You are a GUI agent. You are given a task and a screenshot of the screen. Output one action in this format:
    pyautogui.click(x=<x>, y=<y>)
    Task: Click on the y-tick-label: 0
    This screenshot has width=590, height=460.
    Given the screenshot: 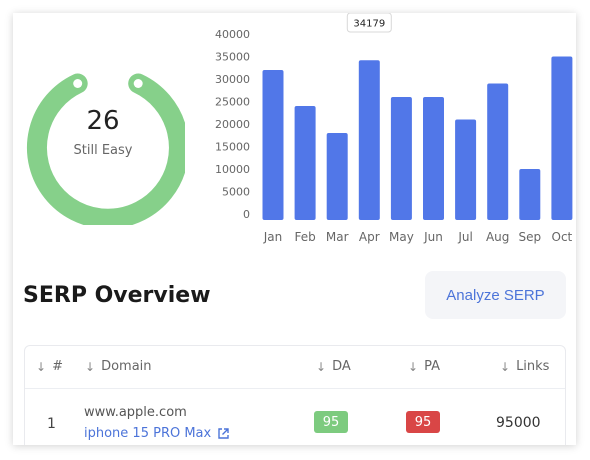 What is the action you would take?
    pyautogui.click(x=246, y=214)
    